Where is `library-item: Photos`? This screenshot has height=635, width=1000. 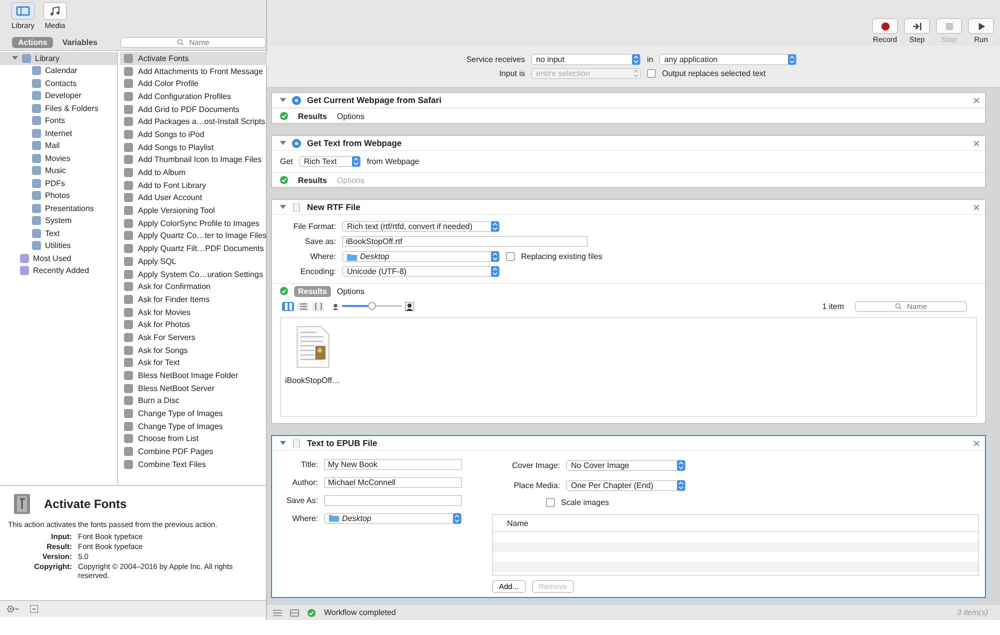 library-item: Photos is located at coordinates (58, 196).